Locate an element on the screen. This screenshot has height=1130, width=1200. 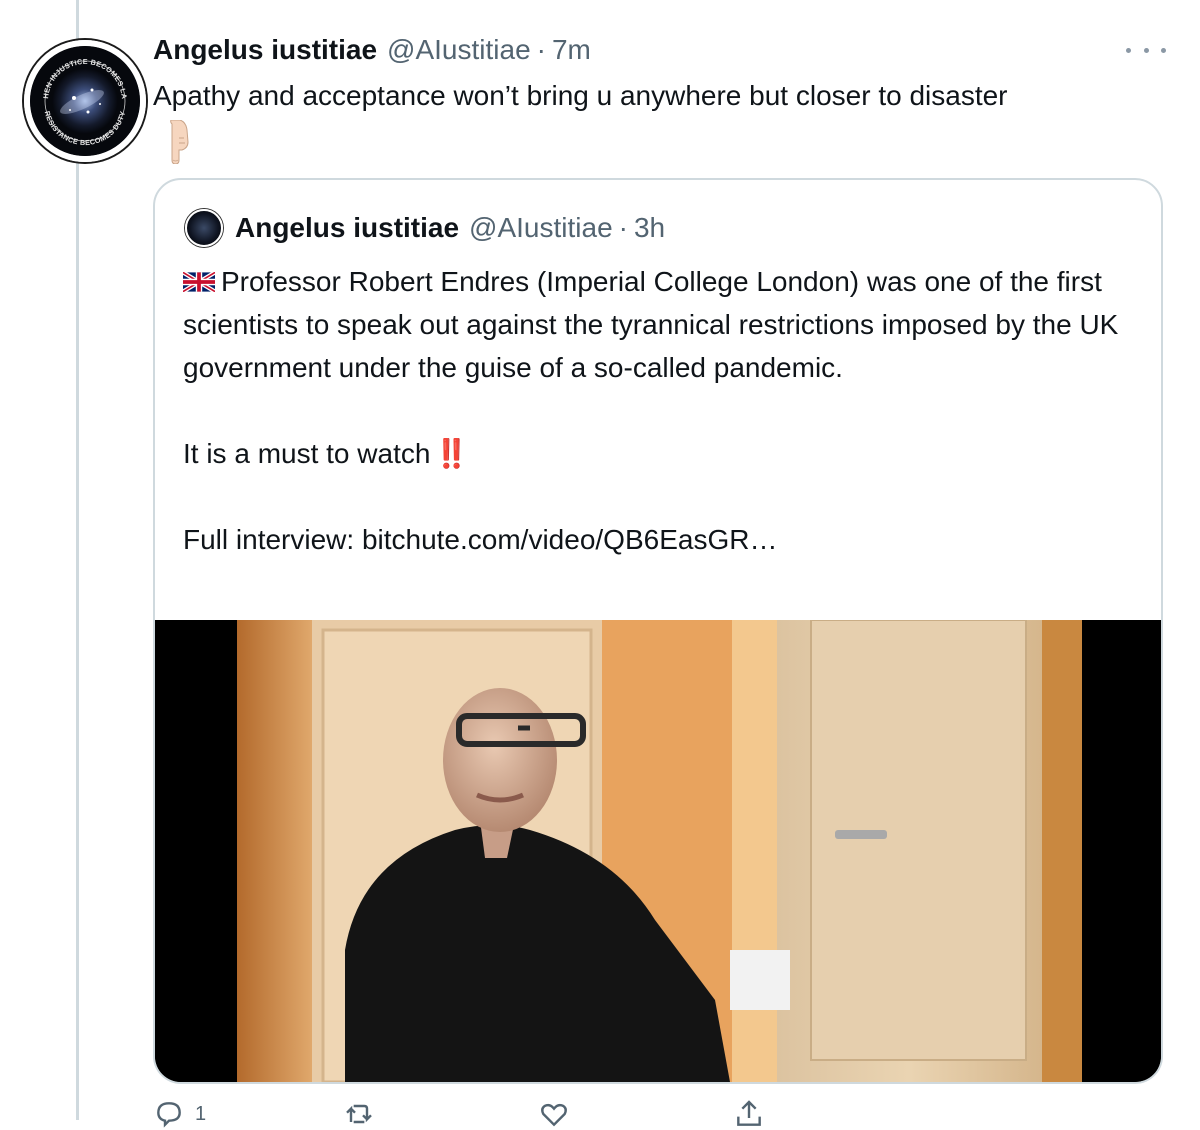
reply-icon is located at coordinates (169, 1115).